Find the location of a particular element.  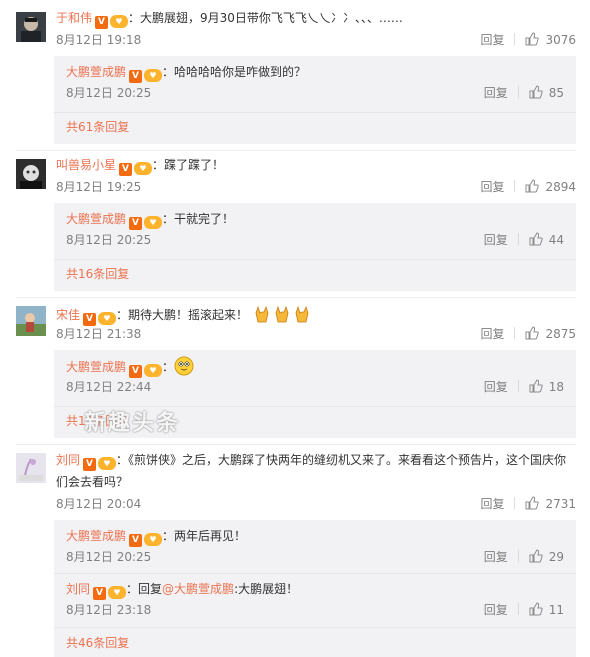

reply-actions: 回复 85 is located at coordinates (524, 93).